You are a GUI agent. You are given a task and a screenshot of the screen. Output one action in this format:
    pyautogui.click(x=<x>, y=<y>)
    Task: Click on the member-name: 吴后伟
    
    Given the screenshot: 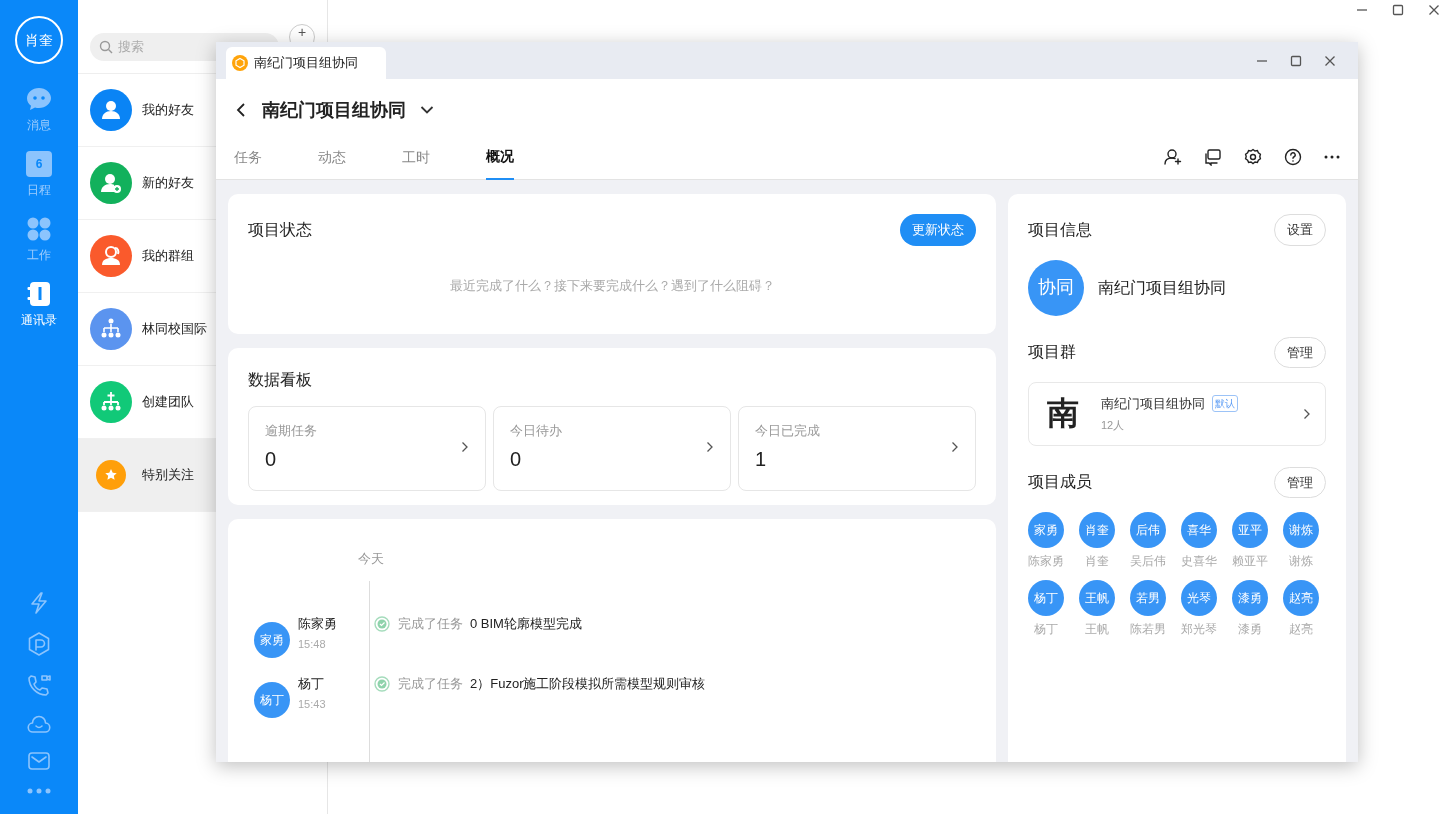 What is the action you would take?
    pyautogui.click(x=1148, y=562)
    